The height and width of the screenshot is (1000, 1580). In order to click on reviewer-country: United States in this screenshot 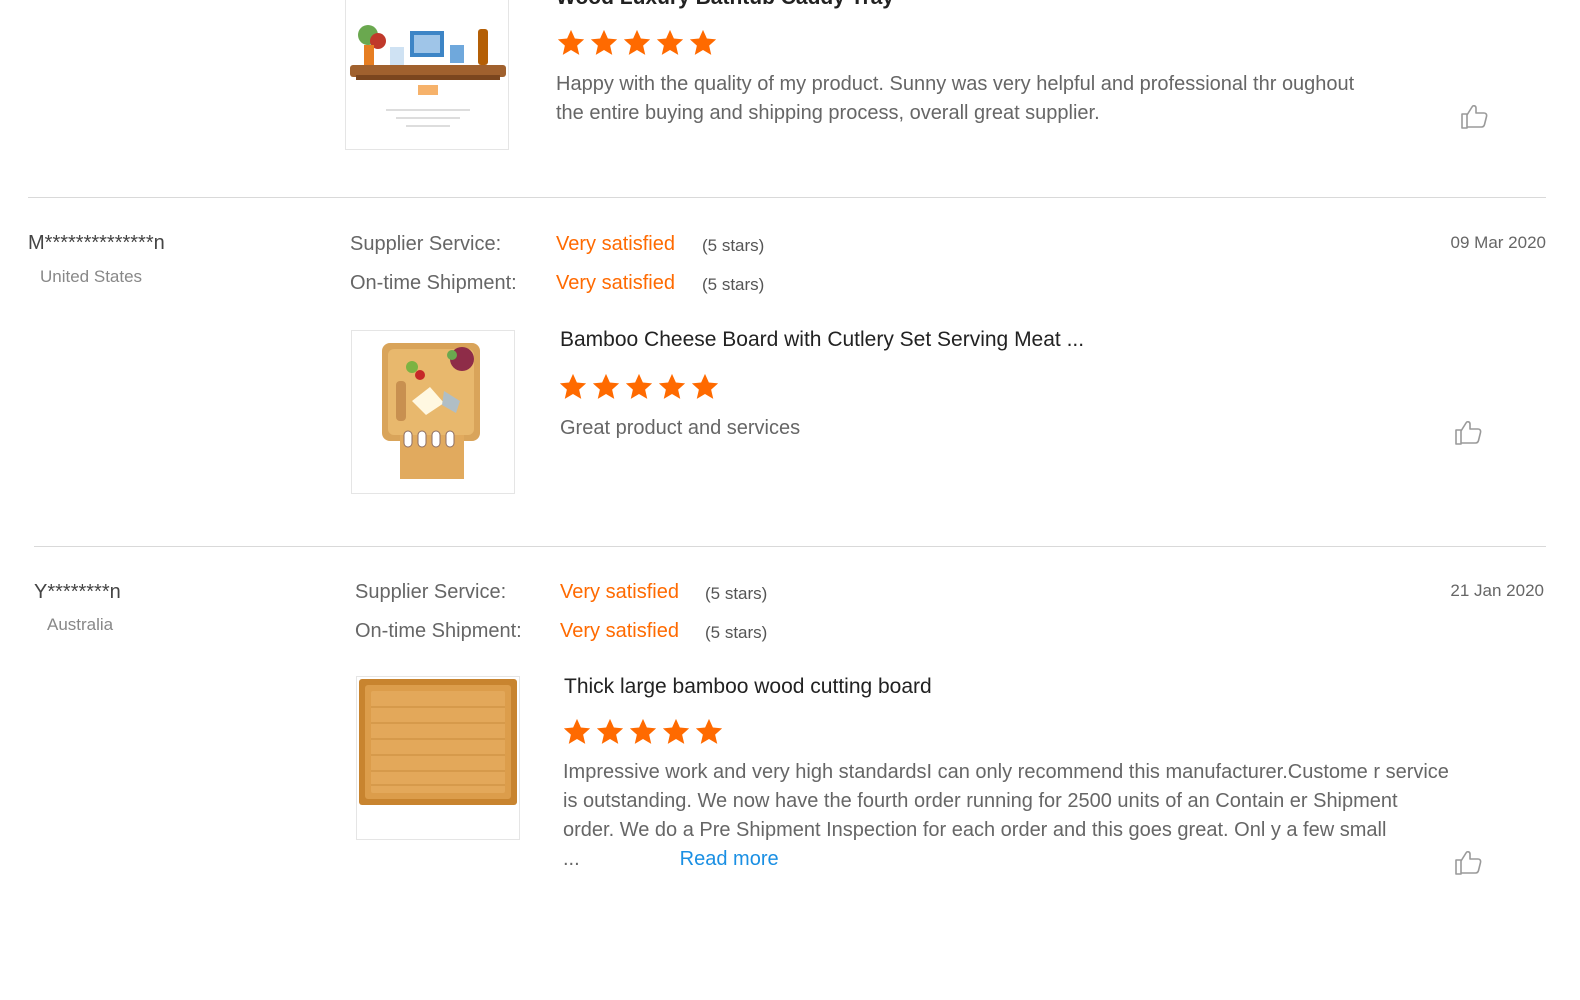, I will do `click(91, 276)`.